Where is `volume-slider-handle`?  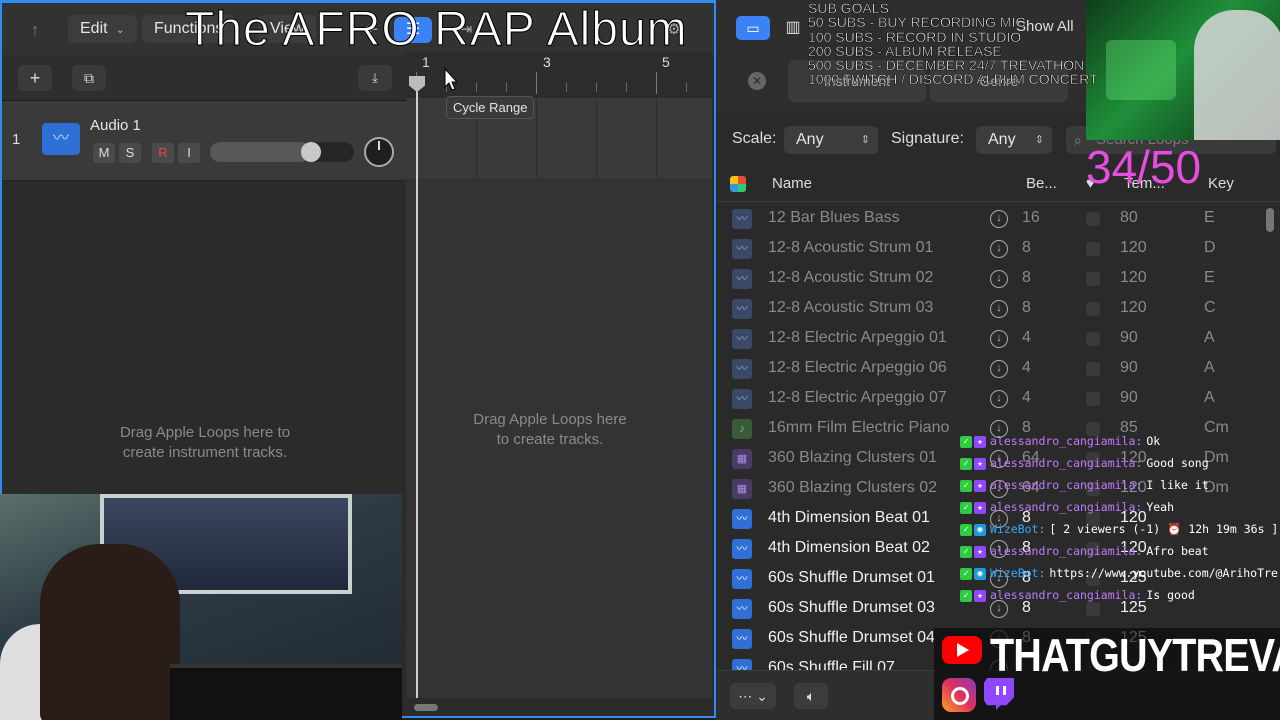
volume-slider-handle is located at coordinates (310, 152).